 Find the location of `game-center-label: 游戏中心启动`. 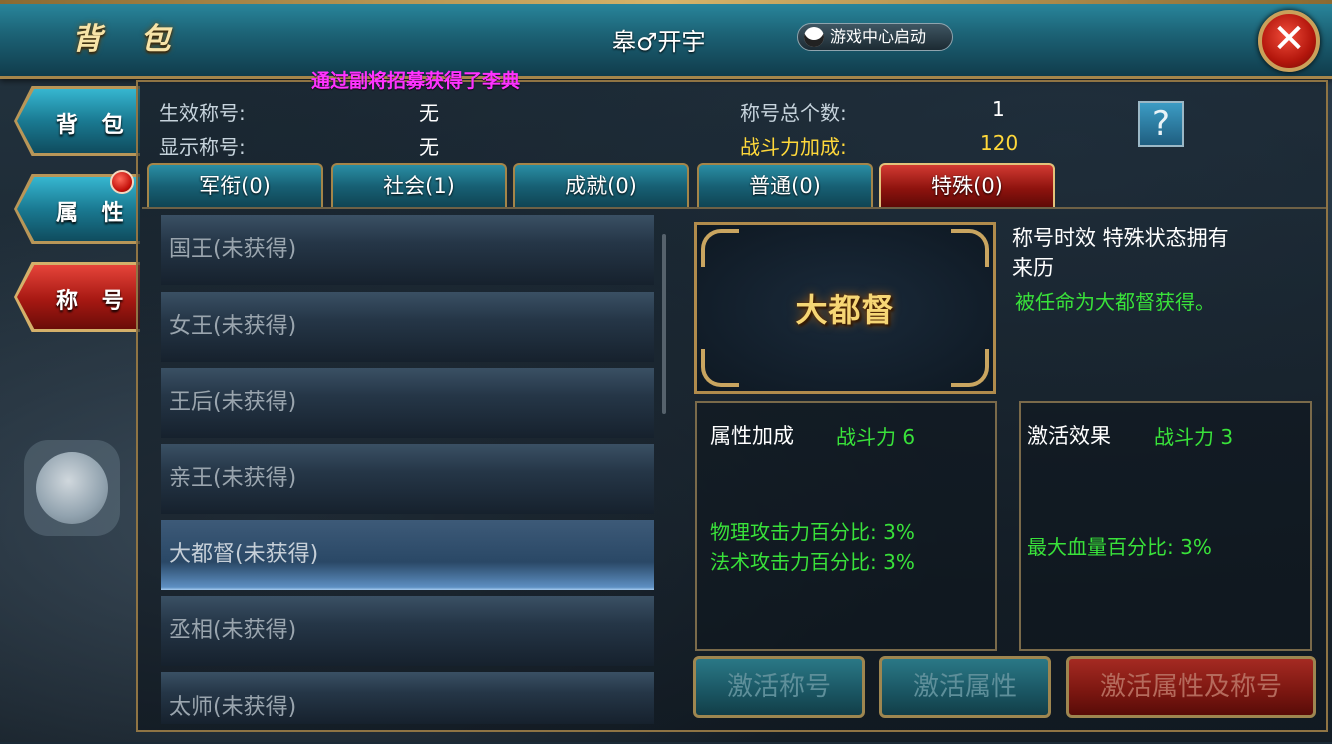

game-center-label: 游戏中心启动 is located at coordinates (878, 36).